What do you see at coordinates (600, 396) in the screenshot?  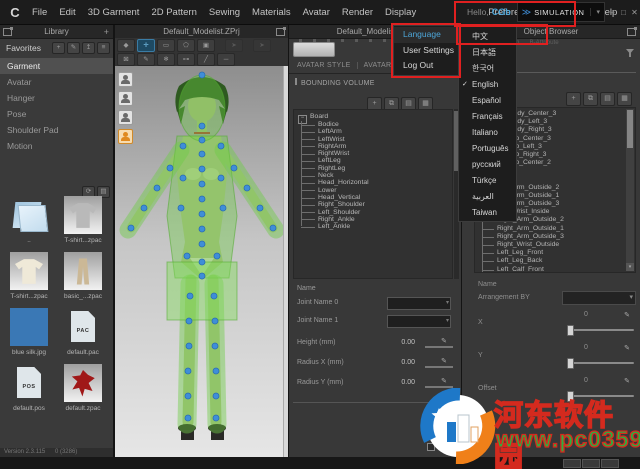 I see `offset-slider` at bounding box center [600, 396].